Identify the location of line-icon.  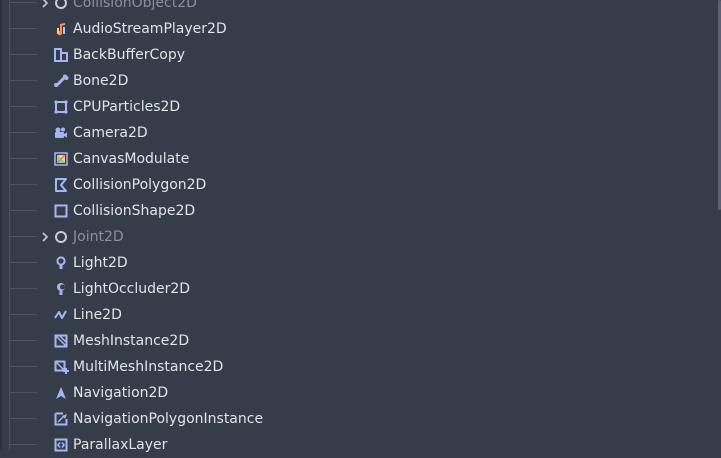
(61, 315).